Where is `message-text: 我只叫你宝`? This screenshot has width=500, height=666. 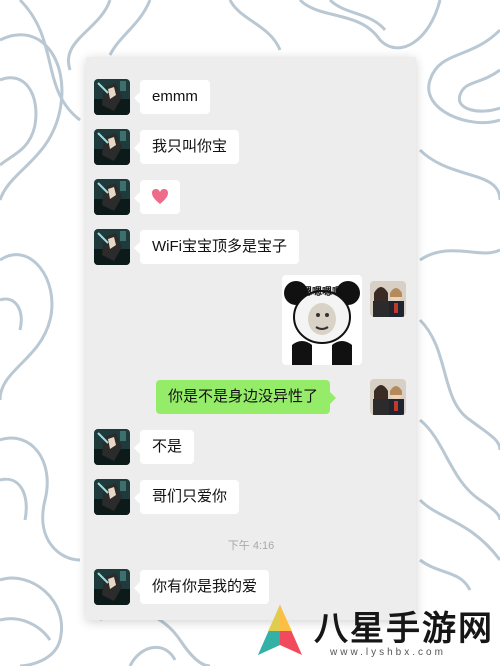 message-text: 我只叫你宝 is located at coordinates (190, 146).